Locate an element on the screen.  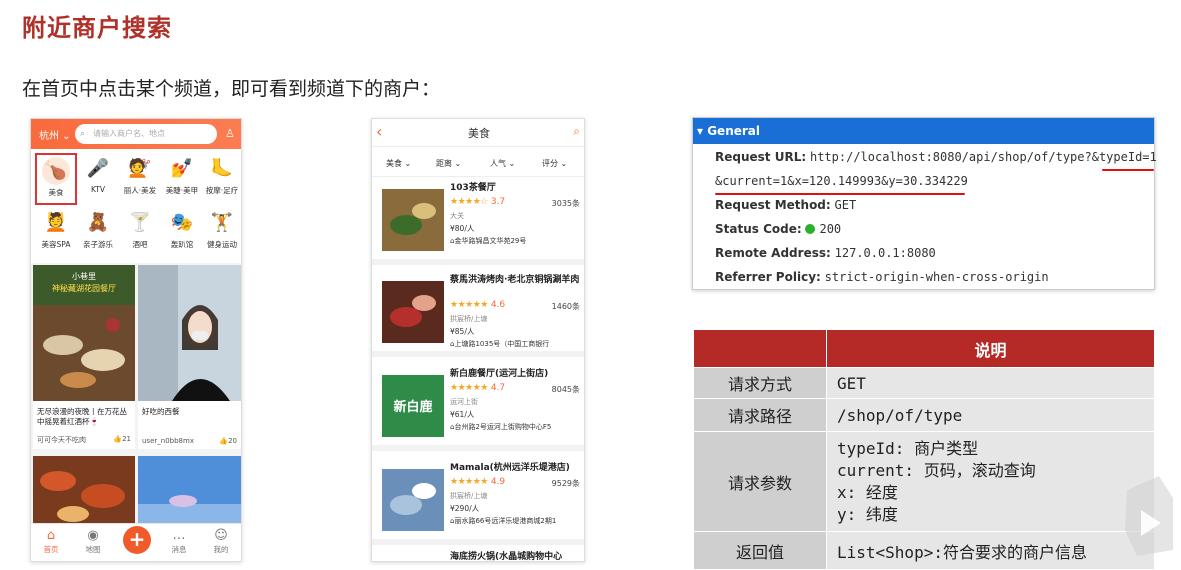
add-blog-button: + is located at coordinates (137, 540).